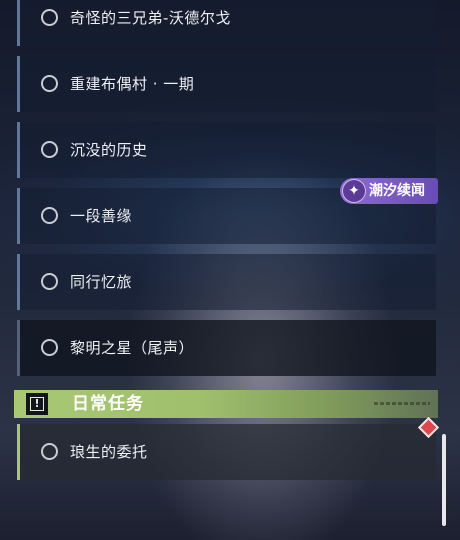 Image resolution: width=460 pixels, height=540 pixels. I want to click on tide-sequel-badge: ✦ 潮汐续闻, so click(389, 191).